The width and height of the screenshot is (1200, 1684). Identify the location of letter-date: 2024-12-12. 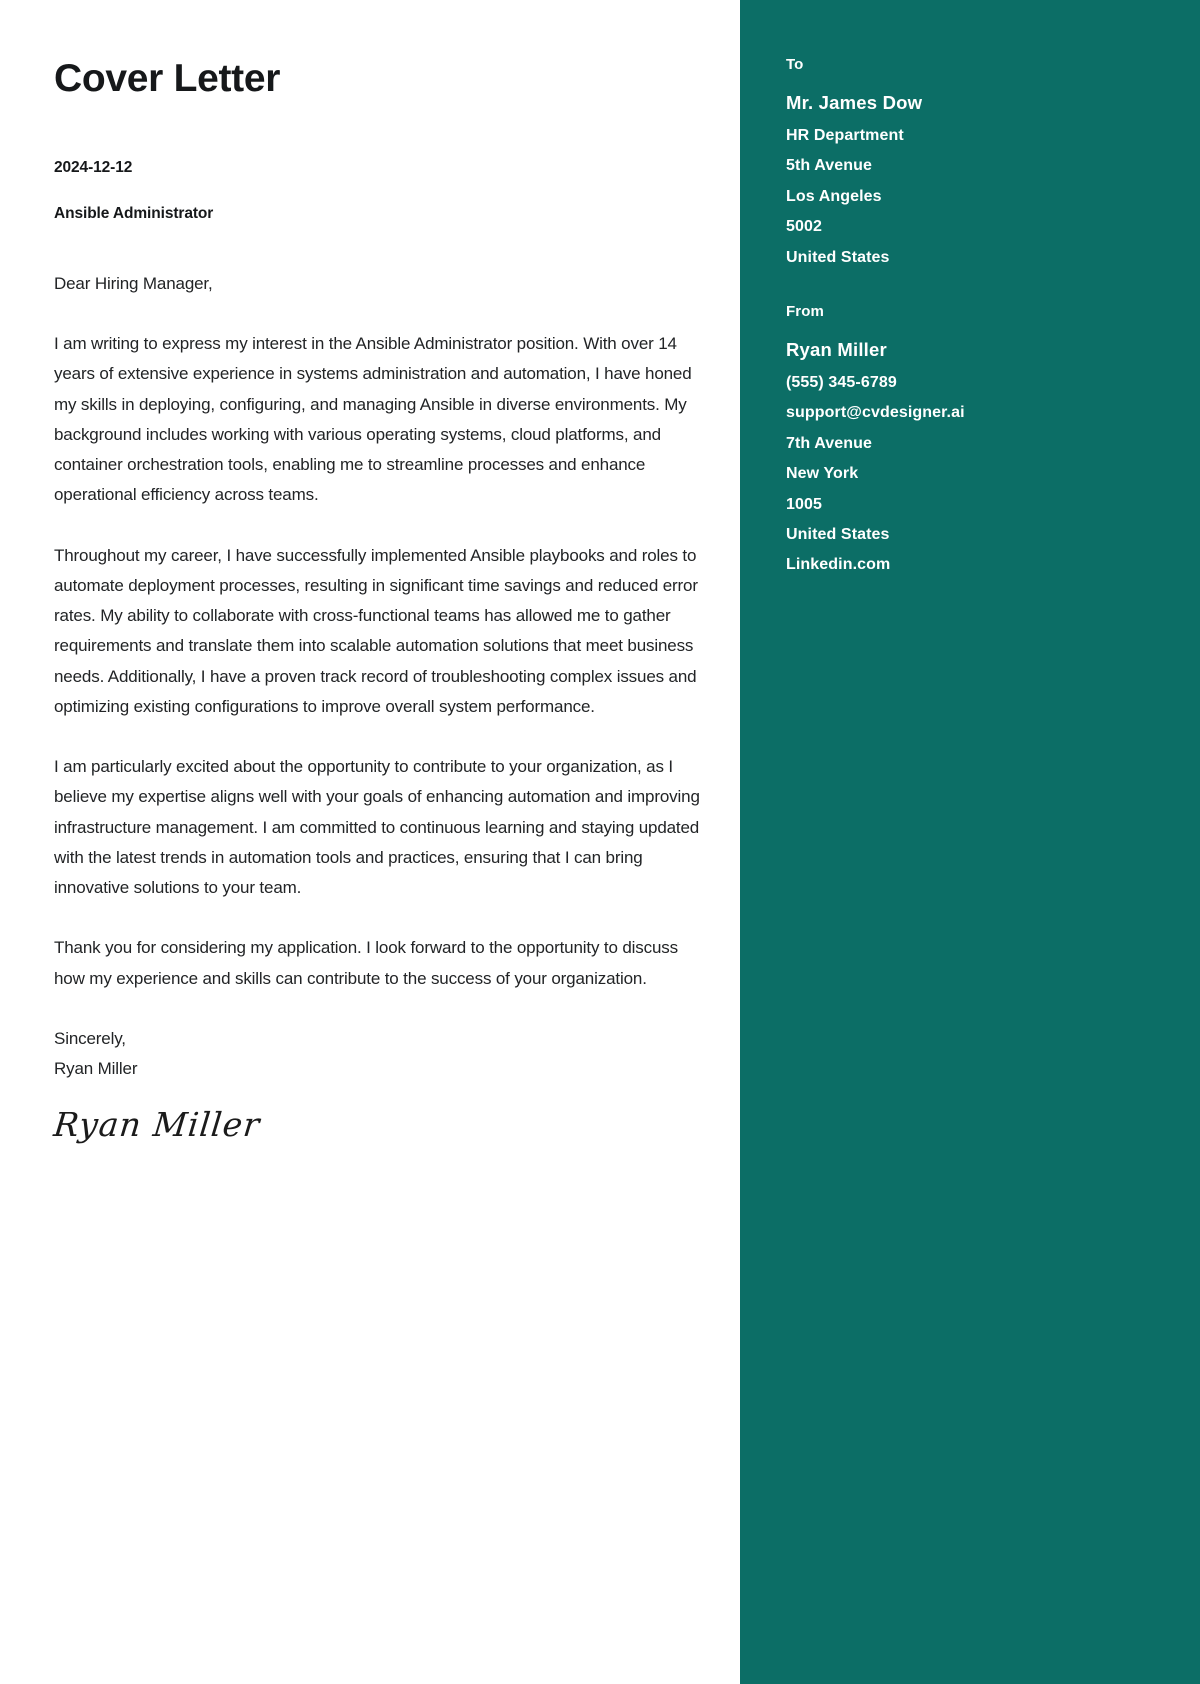
(93, 167).